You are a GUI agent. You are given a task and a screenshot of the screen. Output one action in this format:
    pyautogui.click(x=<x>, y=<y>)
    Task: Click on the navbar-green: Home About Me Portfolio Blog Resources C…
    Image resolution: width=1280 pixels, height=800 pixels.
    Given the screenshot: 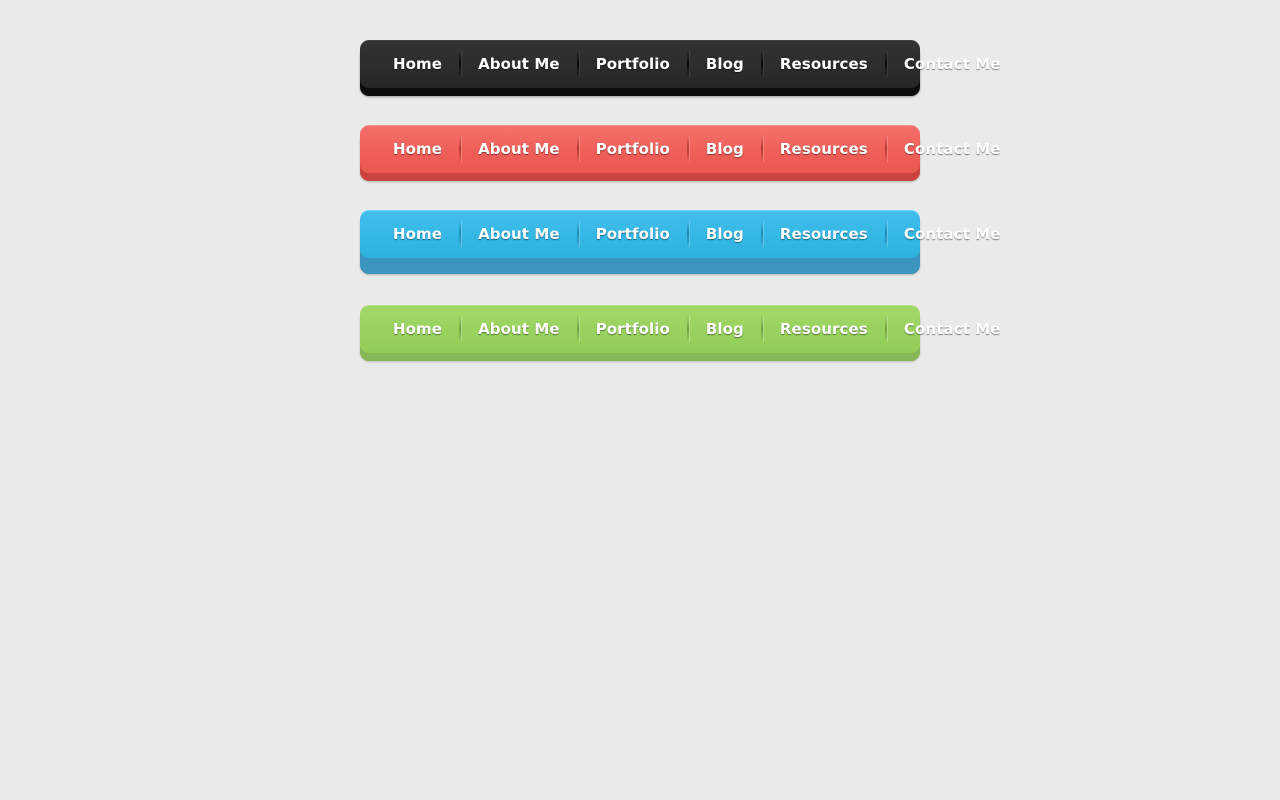 What is the action you would take?
    pyautogui.click(x=680, y=333)
    